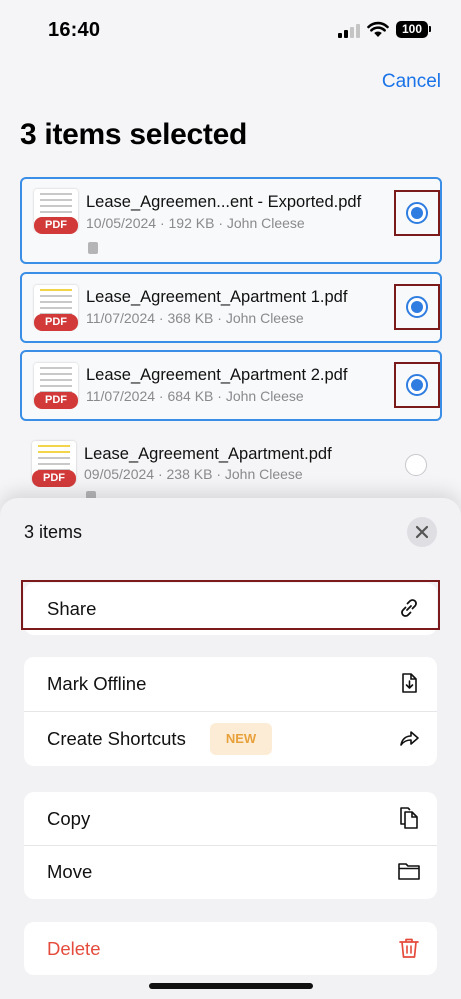 This screenshot has height=999, width=461. I want to click on cancel-button: Cancel, so click(411, 82).